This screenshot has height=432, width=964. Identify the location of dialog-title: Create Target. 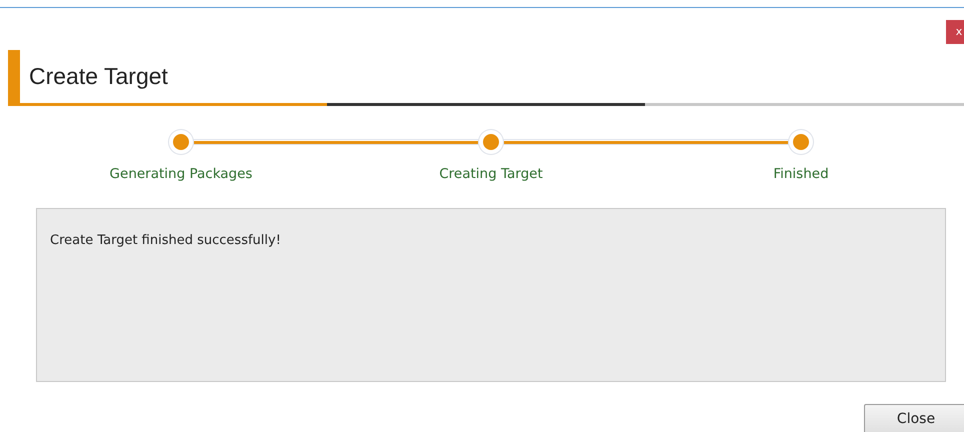
(98, 77).